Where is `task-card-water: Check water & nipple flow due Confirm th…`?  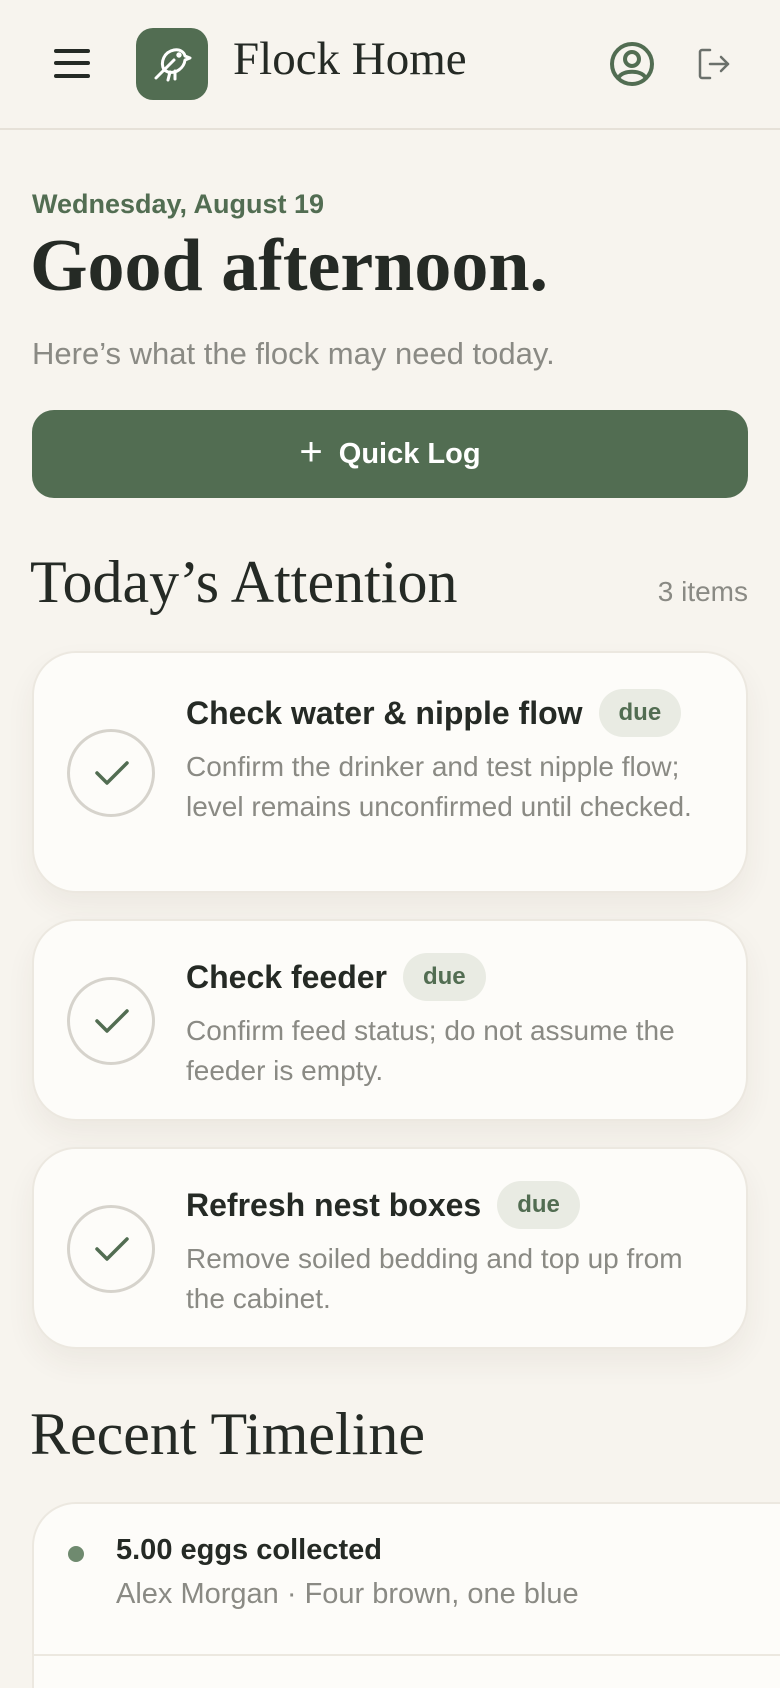
task-card-water: Check water & nipple flow due Confirm th… is located at coordinates (390, 772).